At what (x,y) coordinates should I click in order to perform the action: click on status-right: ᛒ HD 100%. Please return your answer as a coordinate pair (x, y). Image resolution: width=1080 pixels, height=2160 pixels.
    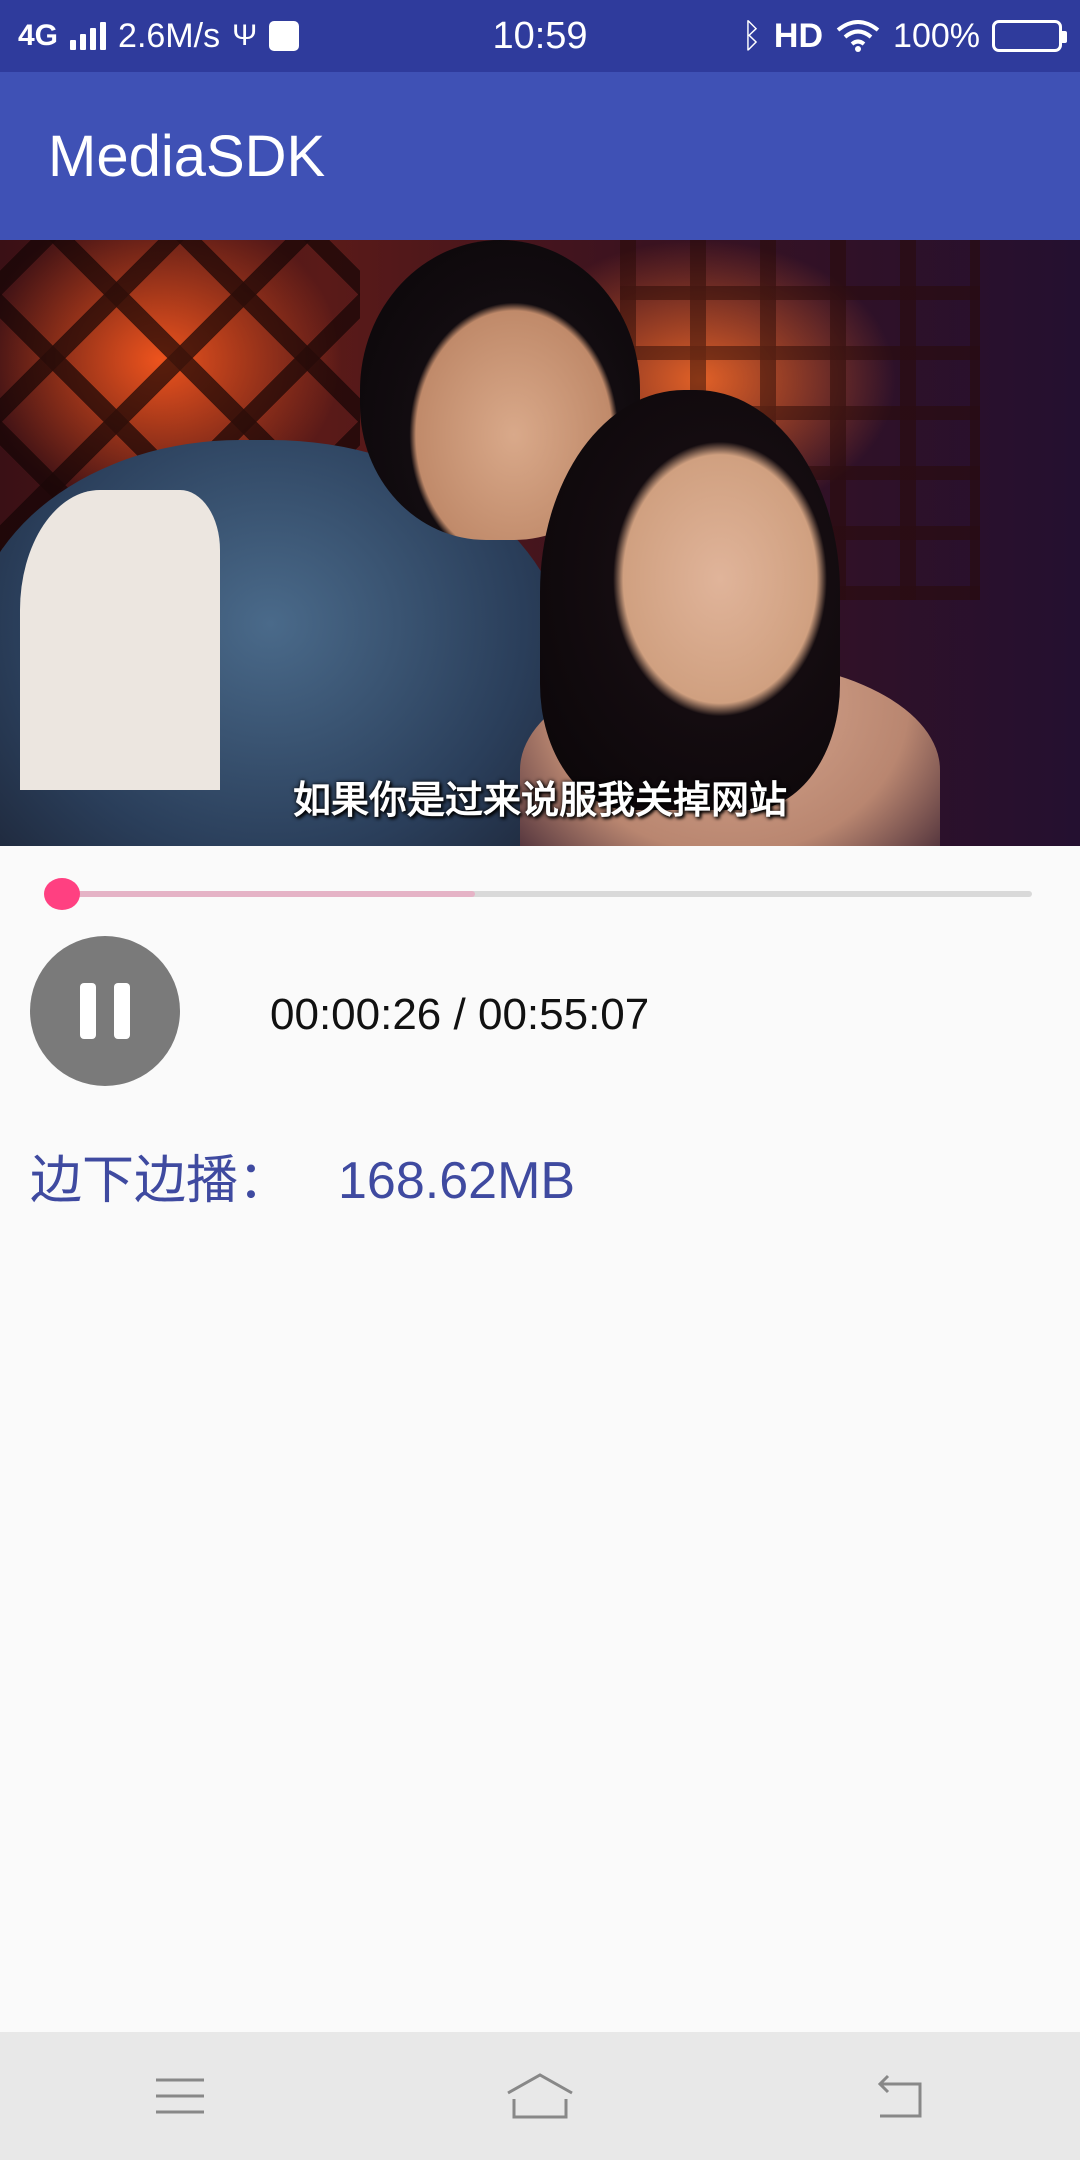
    Looking at the image, I should click on (904, 36).